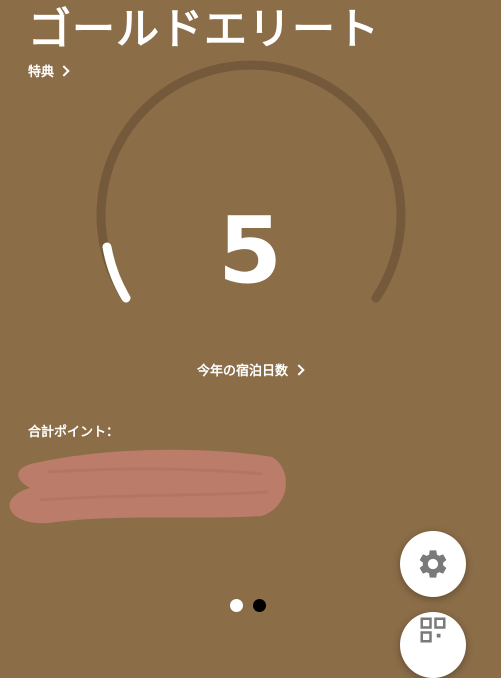 Image resolution: width=501 pixels, height=678 pixels. I want to click on settings-button, so click(433, 564).